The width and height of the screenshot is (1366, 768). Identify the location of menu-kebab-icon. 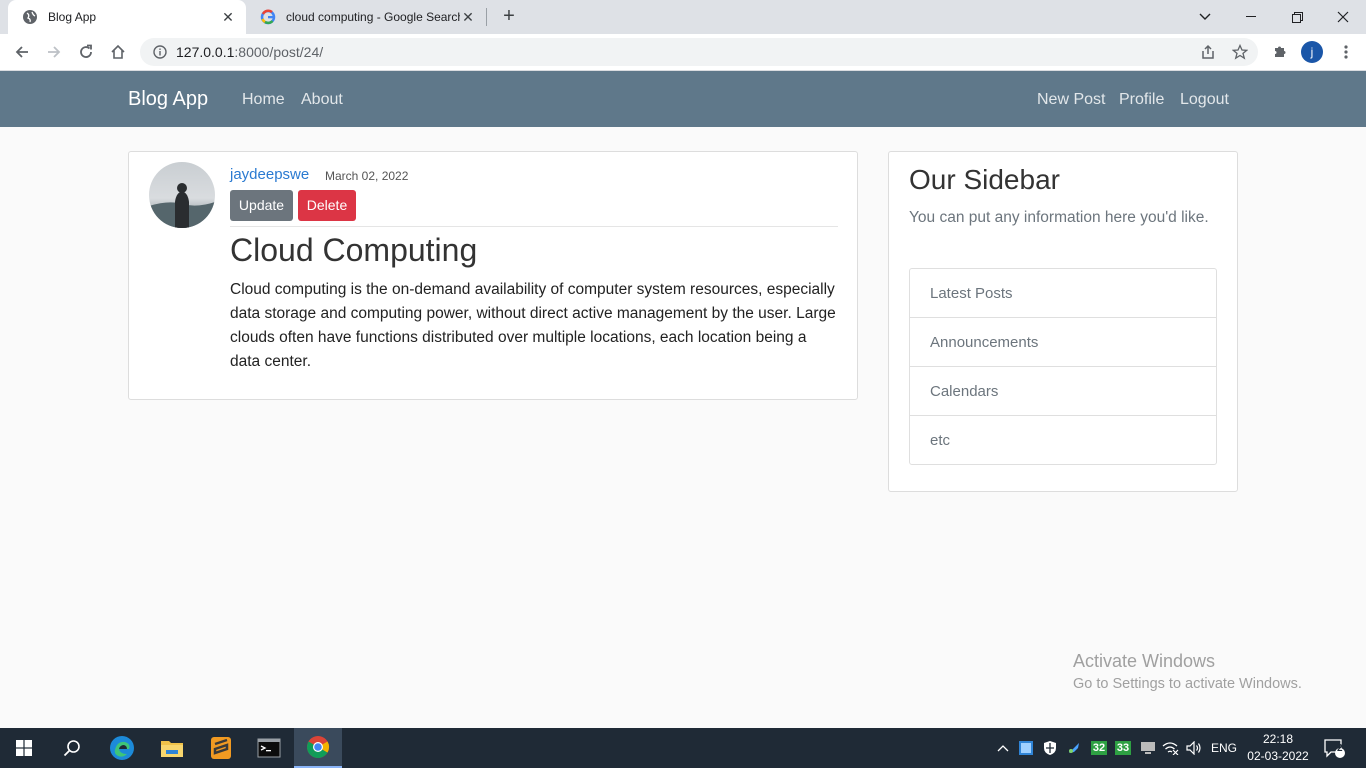
(1346, 52).